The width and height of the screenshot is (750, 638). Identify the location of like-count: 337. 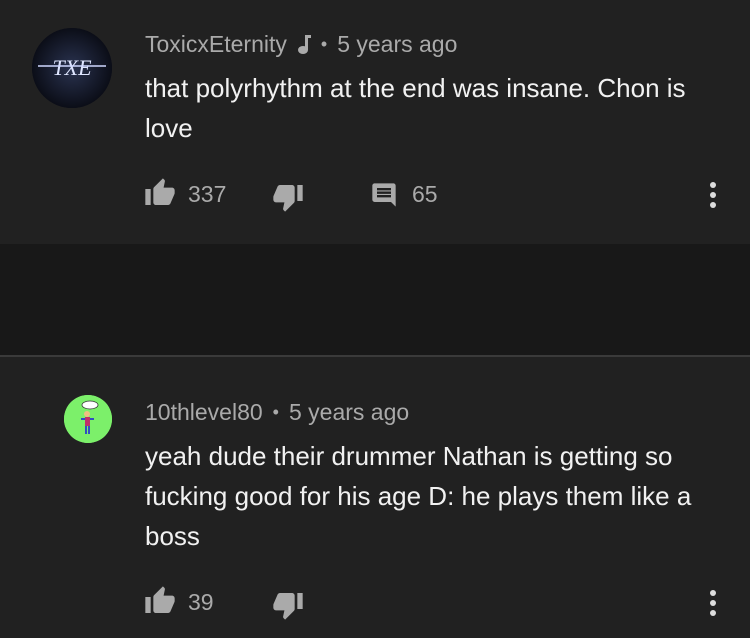
(207, 194).